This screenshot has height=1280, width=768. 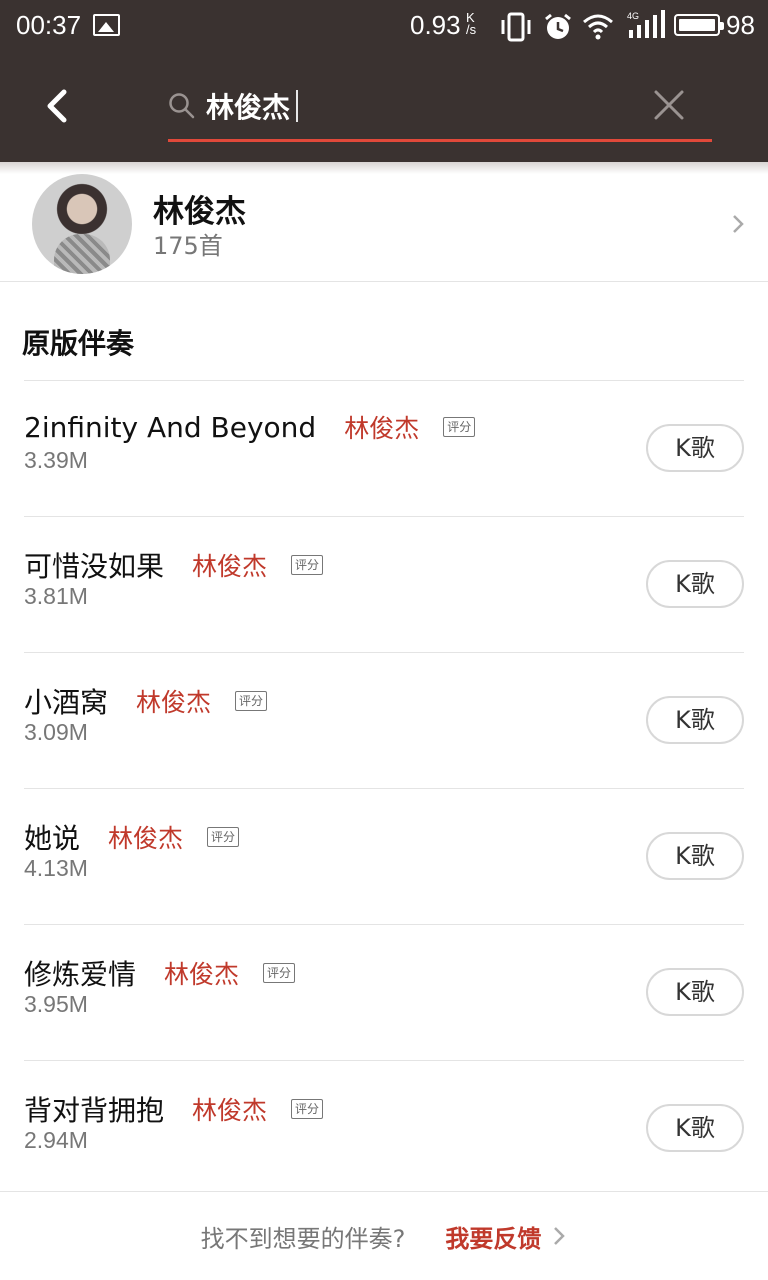 What do you see at coordinates (699, 25) in the screenshot?
I see `battery-icon` at bounding box center [699, 25].